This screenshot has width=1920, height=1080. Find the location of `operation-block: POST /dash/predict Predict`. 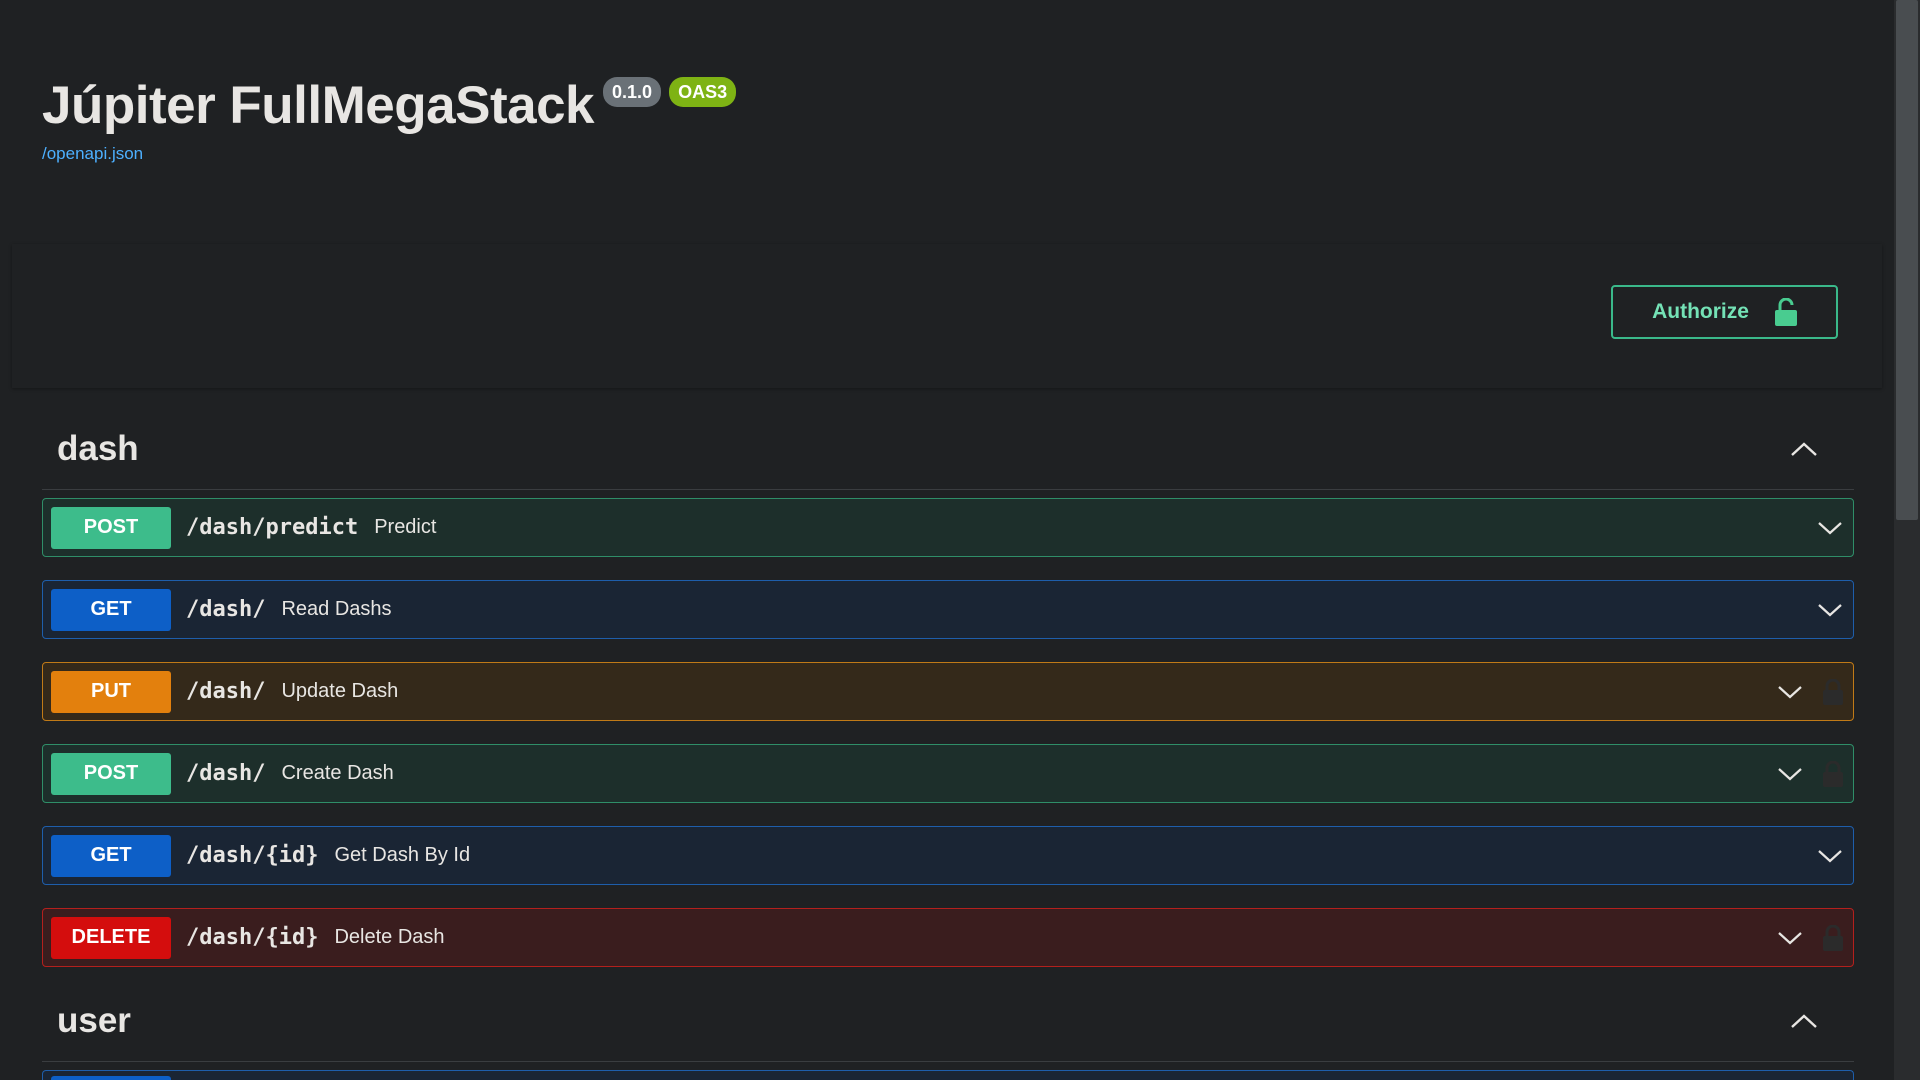

operation-block: POST /dash/predict Predict is located at coordinates (948, 527).